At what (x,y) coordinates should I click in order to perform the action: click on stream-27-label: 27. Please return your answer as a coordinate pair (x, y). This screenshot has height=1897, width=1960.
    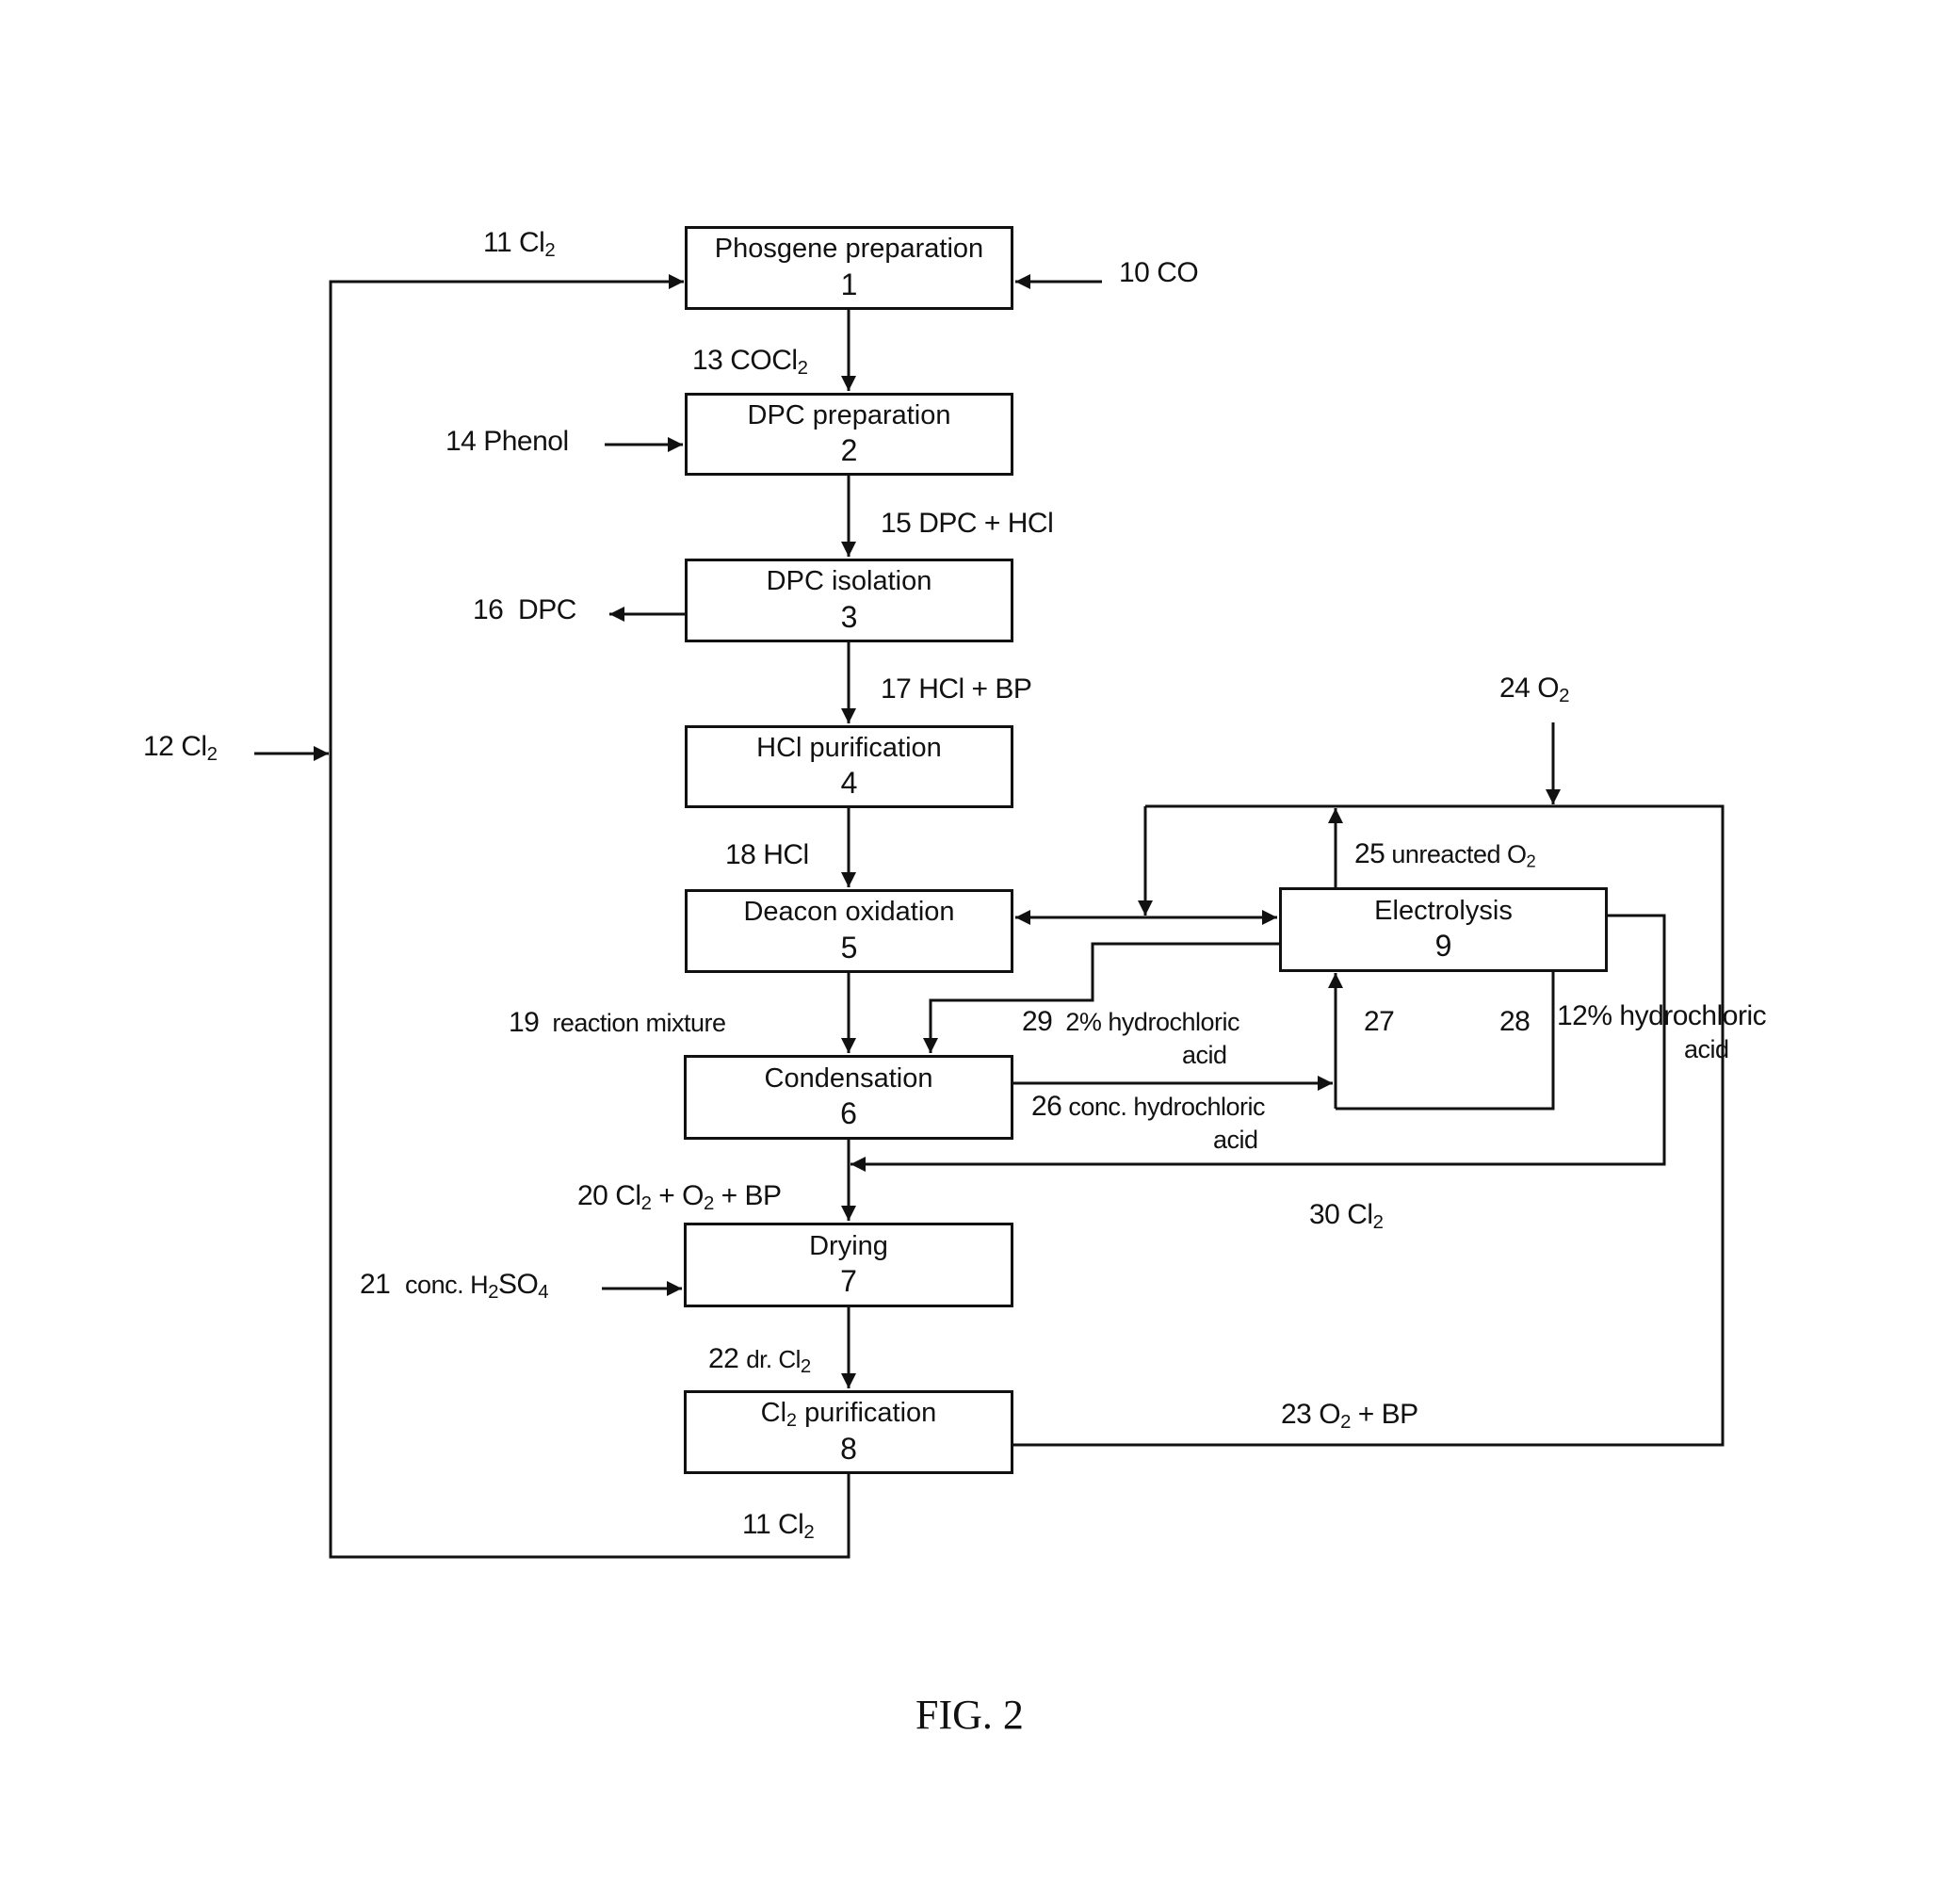
    Looking at the image, I should click on (1379, 1021).